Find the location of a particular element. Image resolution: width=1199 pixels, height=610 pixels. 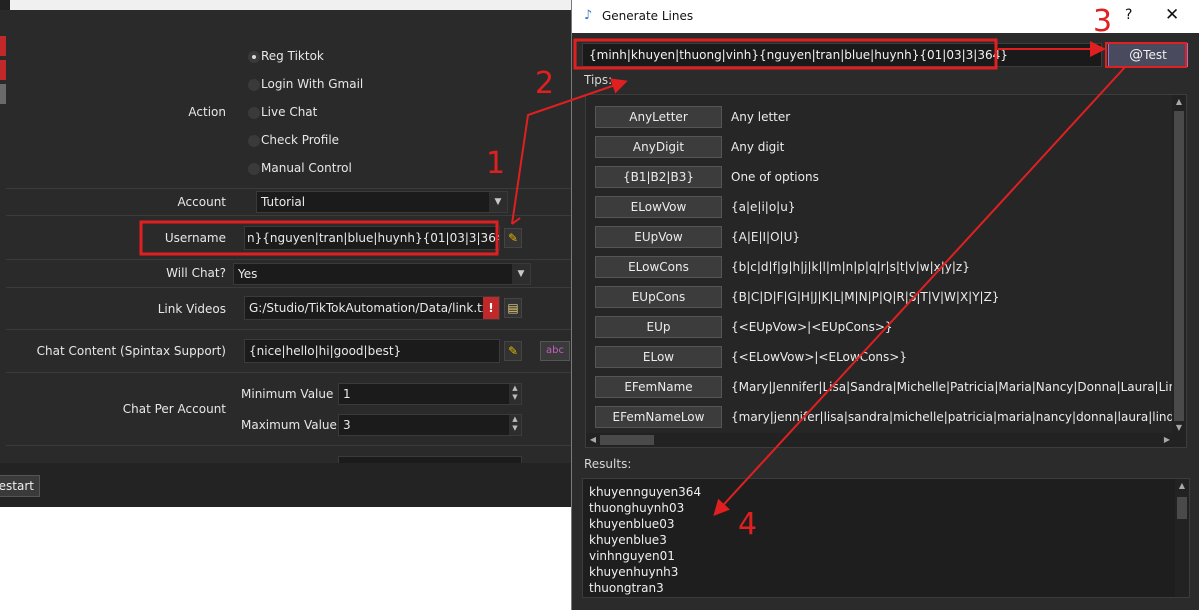

chat-content-input: {nice|hello|hi|good|best} is located at coordinates (372, 351).